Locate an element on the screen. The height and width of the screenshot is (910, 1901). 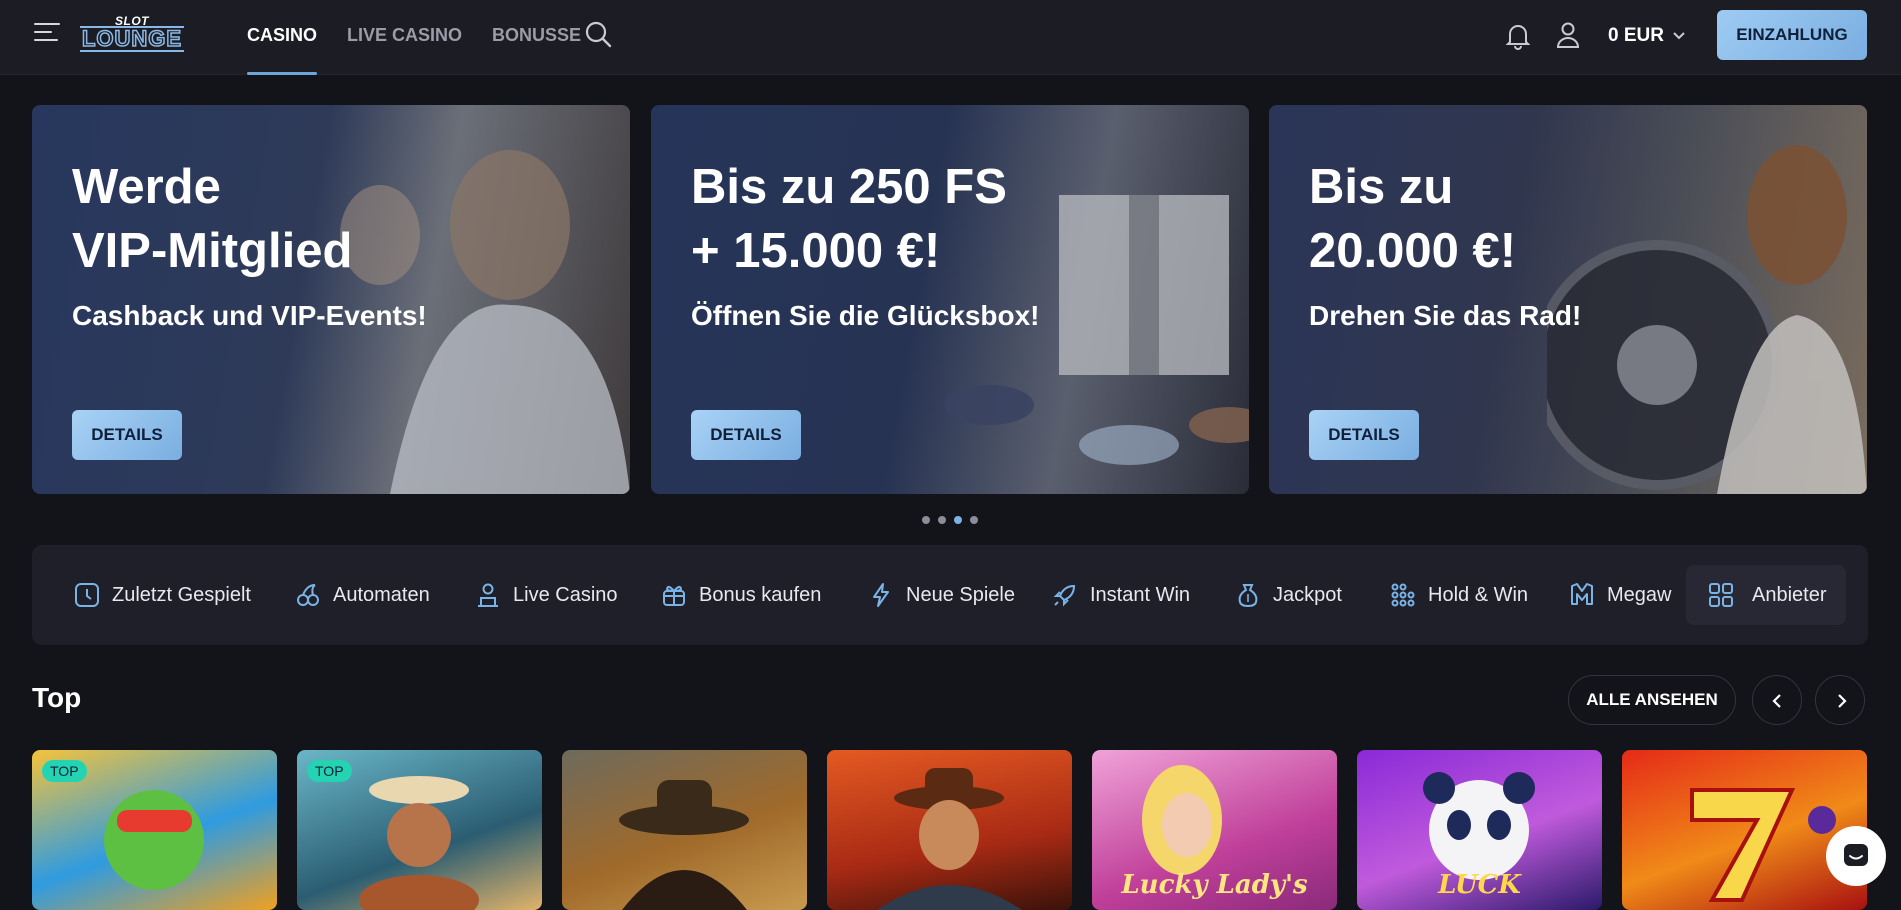
category-hold-win: Hold & Win is located at coordinates (1459, 595).